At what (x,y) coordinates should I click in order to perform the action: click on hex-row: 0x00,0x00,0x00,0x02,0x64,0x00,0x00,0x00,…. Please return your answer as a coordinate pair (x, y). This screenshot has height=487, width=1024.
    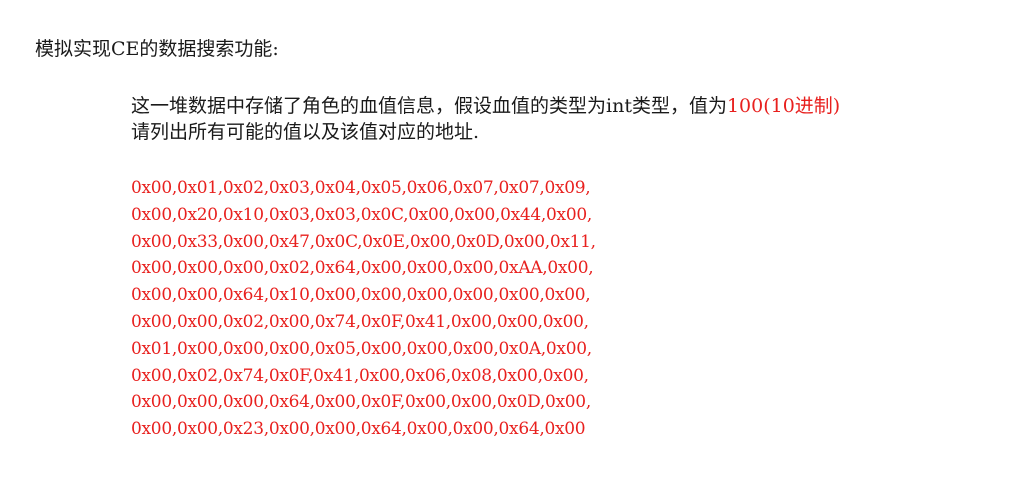
    Looking at the image, I should click on (362, 268).